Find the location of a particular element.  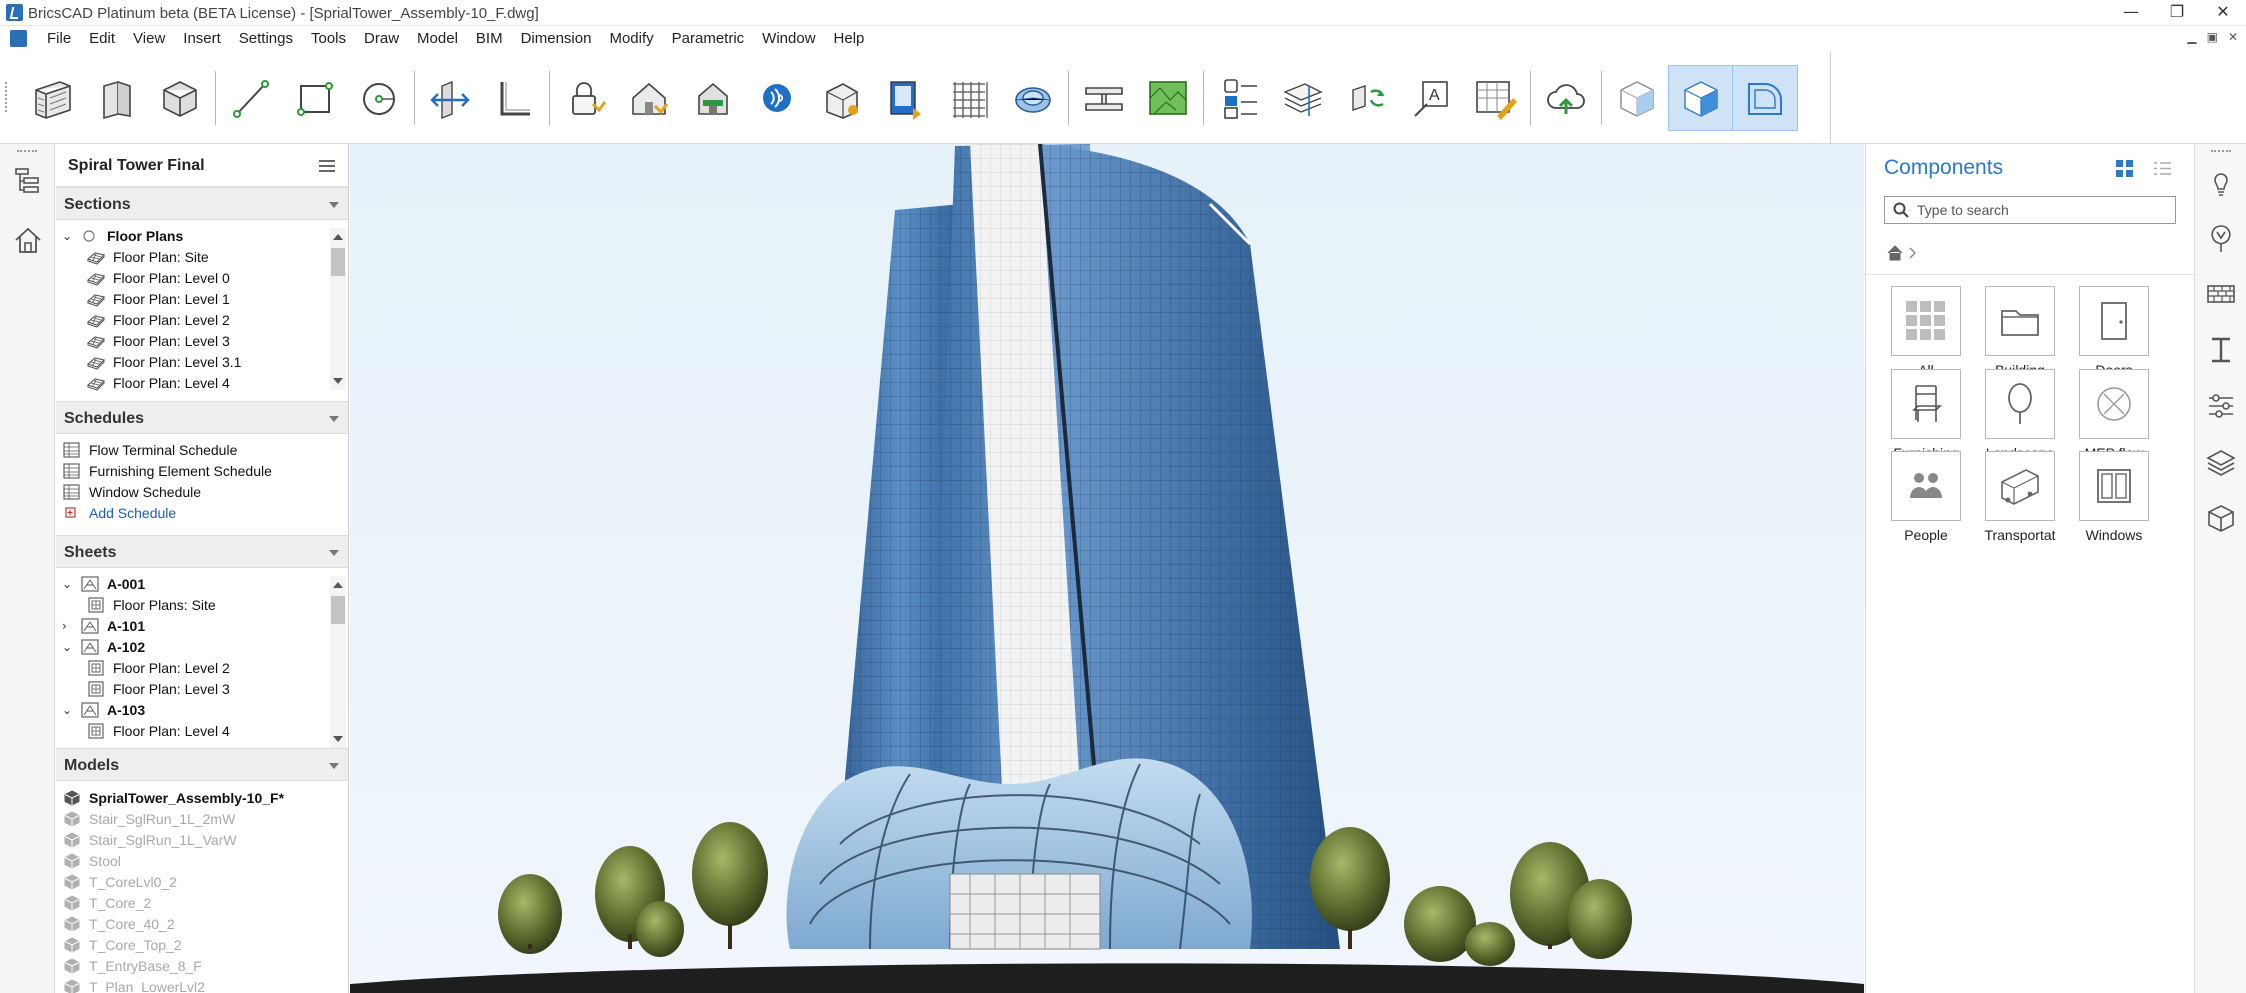

sections-scrollbar is located at coordinates (338, 309).